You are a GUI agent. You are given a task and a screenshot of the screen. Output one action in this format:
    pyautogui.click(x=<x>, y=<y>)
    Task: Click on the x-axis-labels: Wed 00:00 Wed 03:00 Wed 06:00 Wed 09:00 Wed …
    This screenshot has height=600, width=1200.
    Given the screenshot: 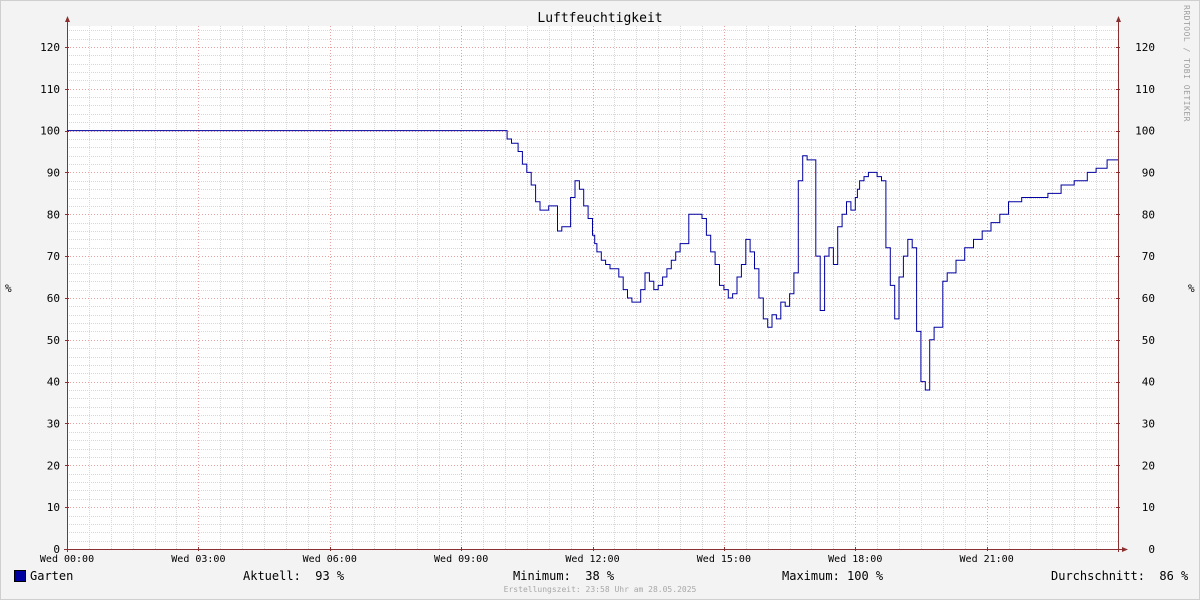 What is the action you would take?
    pyautogui.click(x=527, y=559)
    